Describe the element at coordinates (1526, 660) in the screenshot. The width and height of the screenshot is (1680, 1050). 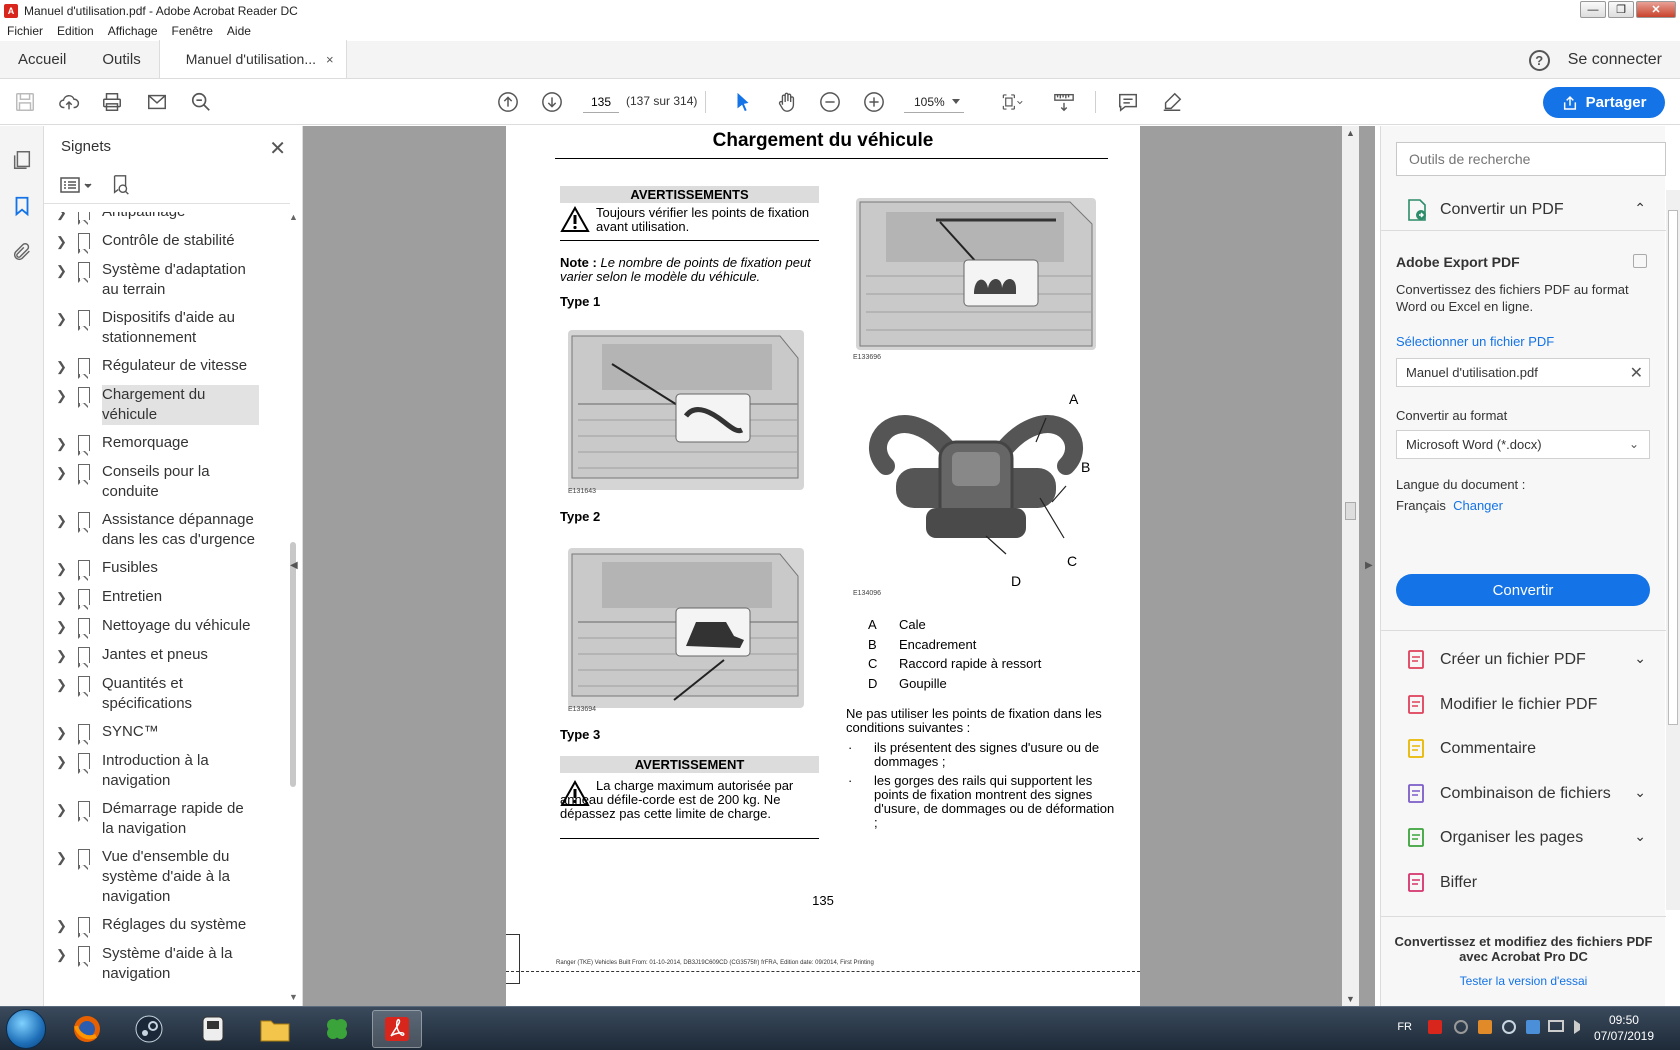
I see `tool-item: Créer un fichier PDF ⌄` at that location.